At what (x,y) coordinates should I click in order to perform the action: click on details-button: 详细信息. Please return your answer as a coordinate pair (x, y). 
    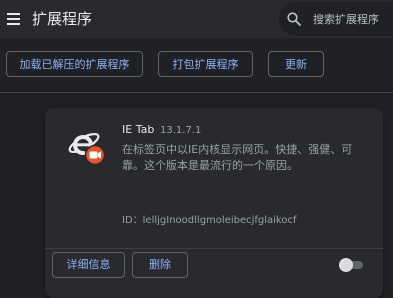
    Looking at the image, I should click on (88, 265).